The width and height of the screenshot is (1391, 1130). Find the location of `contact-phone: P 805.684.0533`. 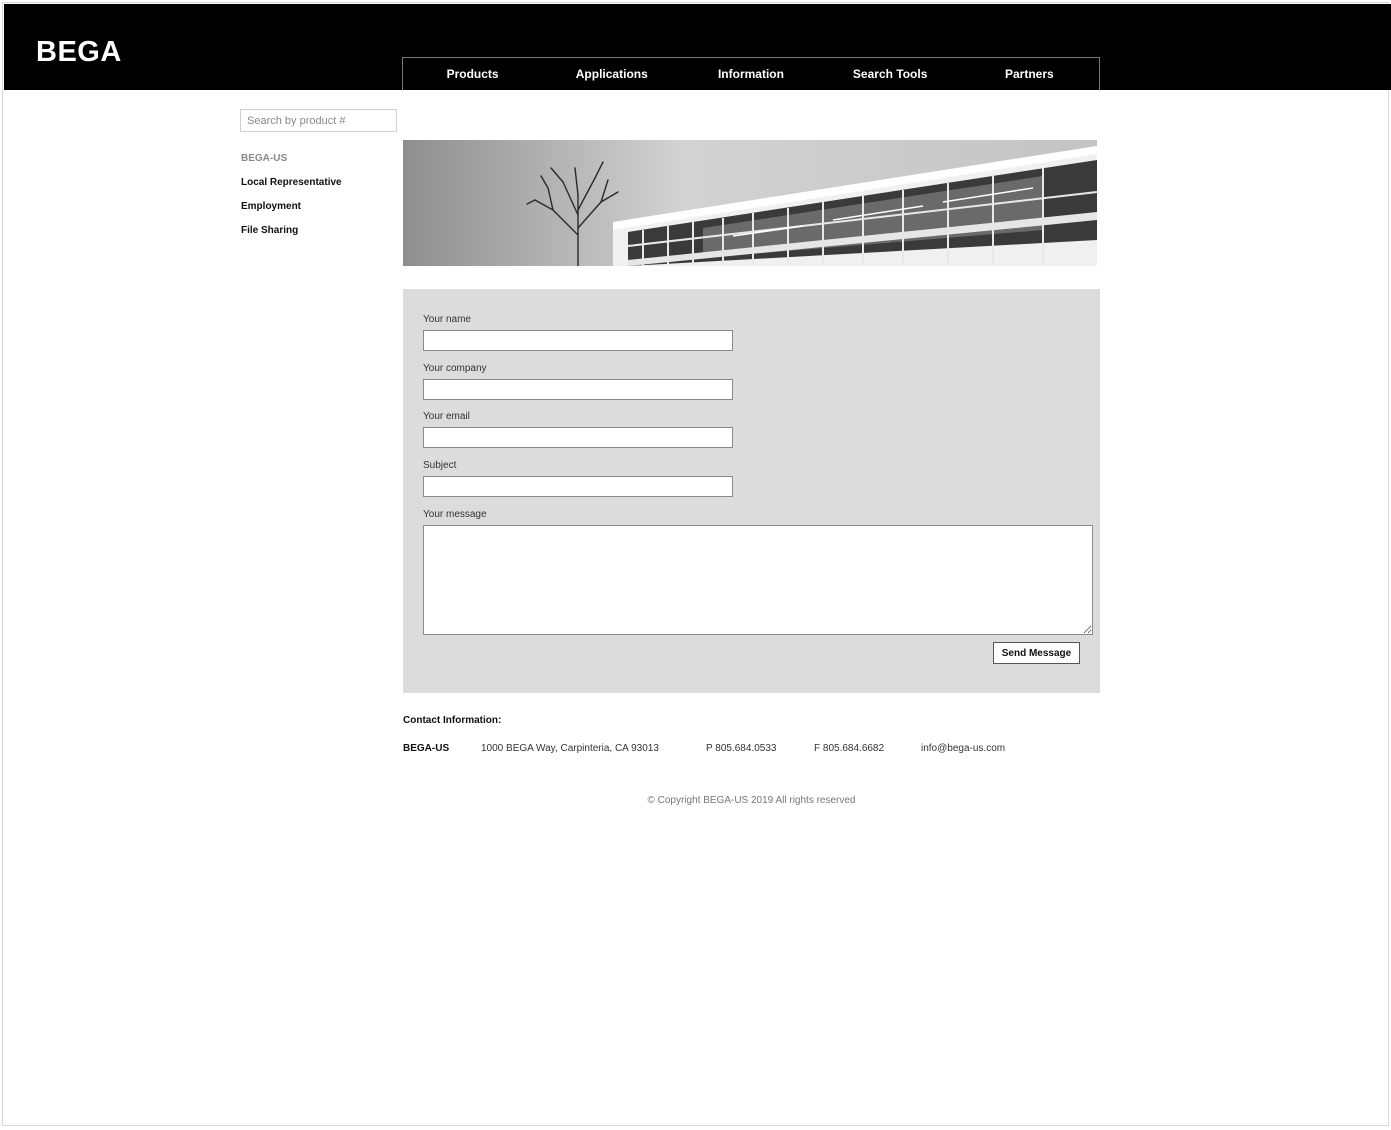

contact-phone: P 805.684.0533 is located at coordinates (741, 748).